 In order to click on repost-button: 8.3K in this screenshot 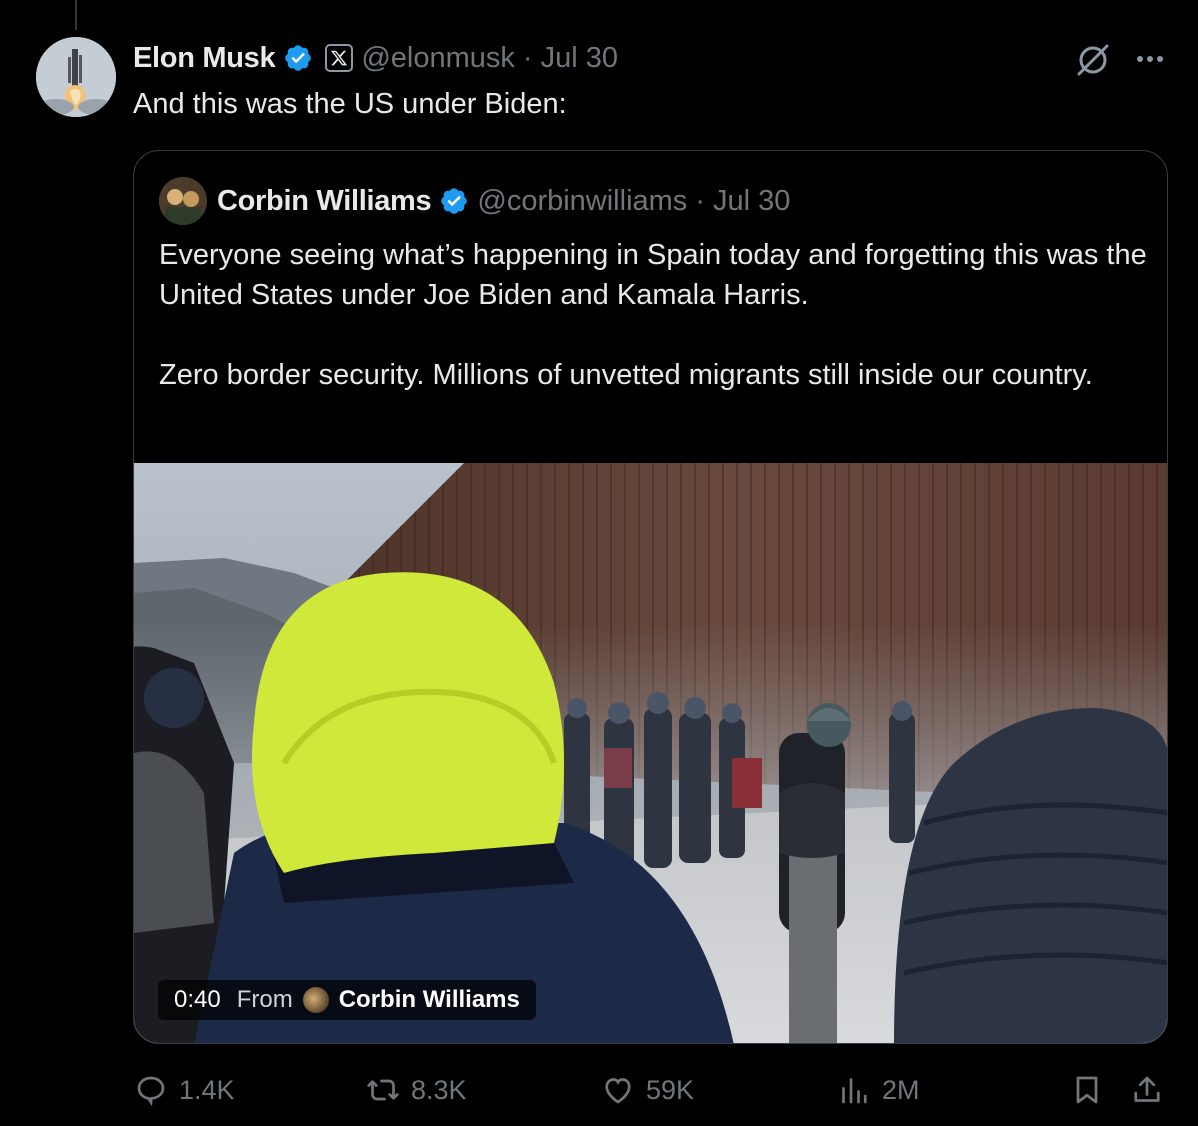, I will do `click(416, 1090)`.